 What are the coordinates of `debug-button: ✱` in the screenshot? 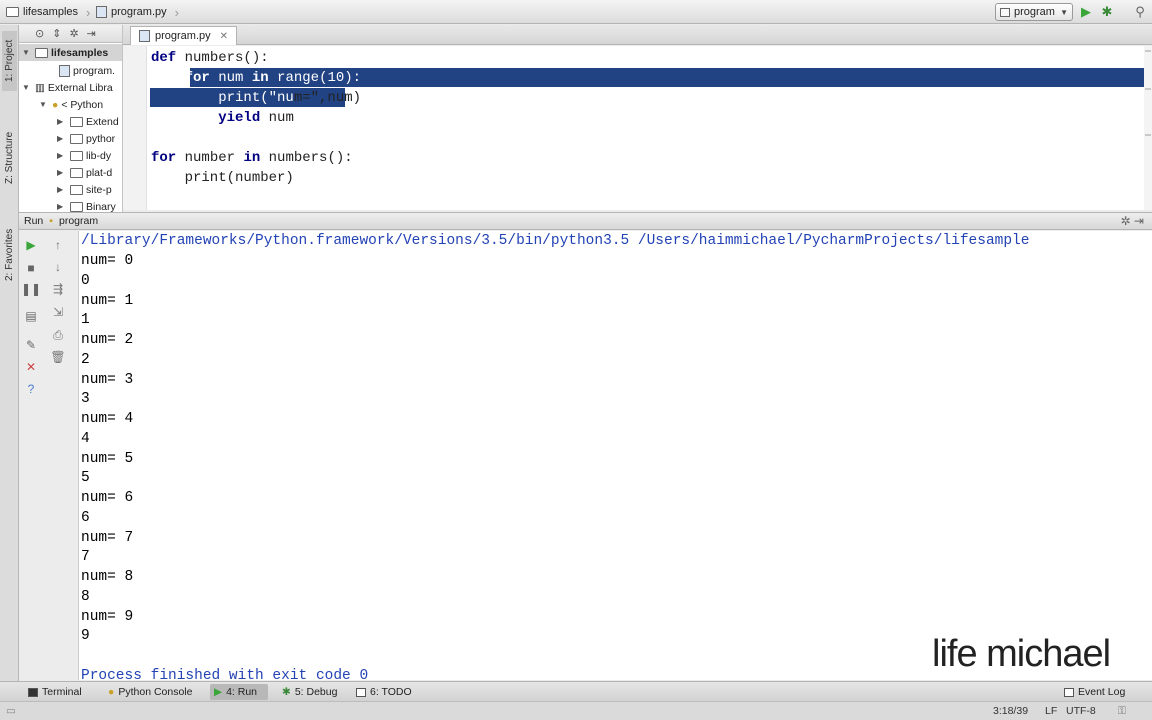 It's located at (1107, 12).